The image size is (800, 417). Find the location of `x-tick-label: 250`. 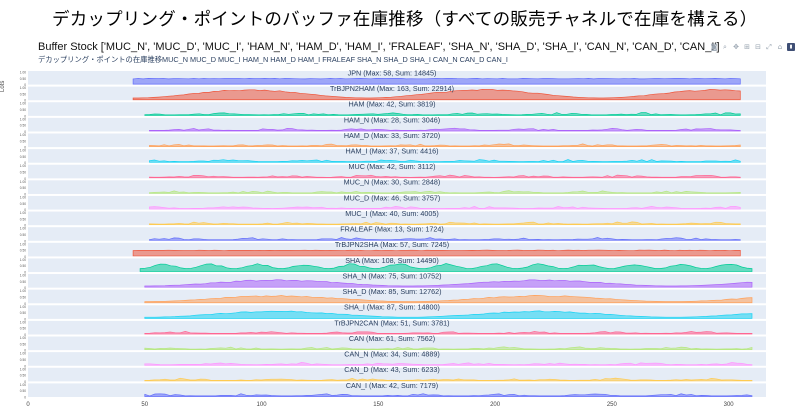

x-tick-label: 250 is located at coordinates (612, 405).